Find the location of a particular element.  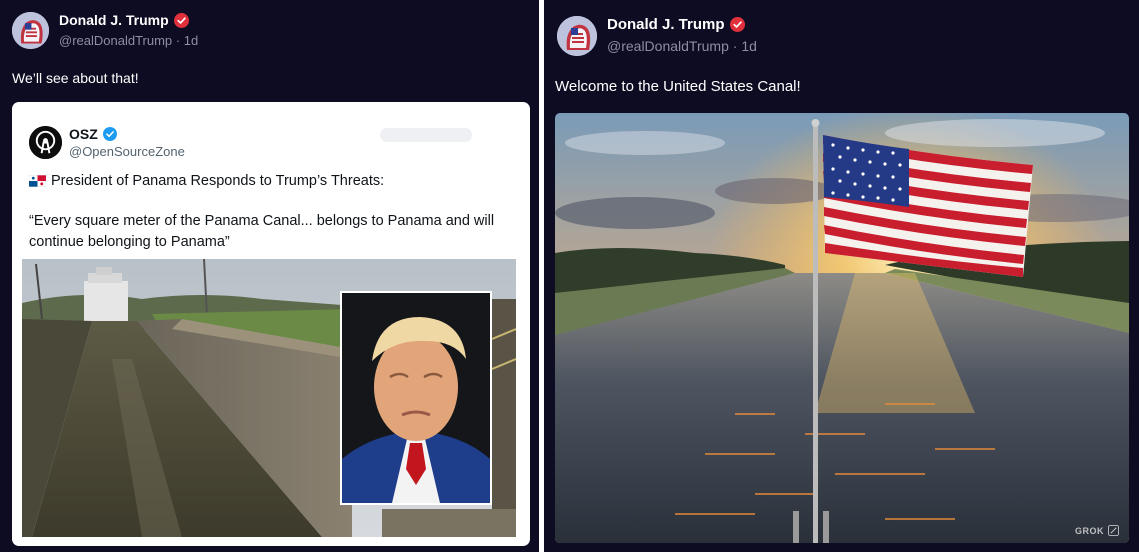

post-text: We’ll see about that! is located at coordinates (75, 78).